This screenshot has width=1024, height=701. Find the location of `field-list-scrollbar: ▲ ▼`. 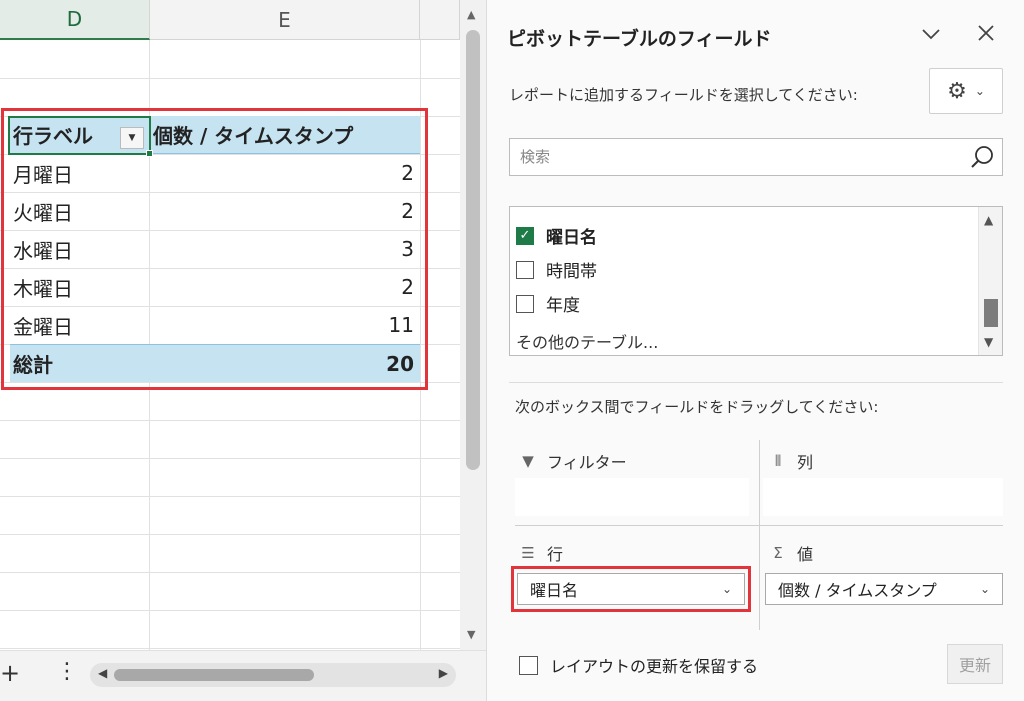

field-list-scrollbar: ▲ ▼ is located at coordinates (990, 281).